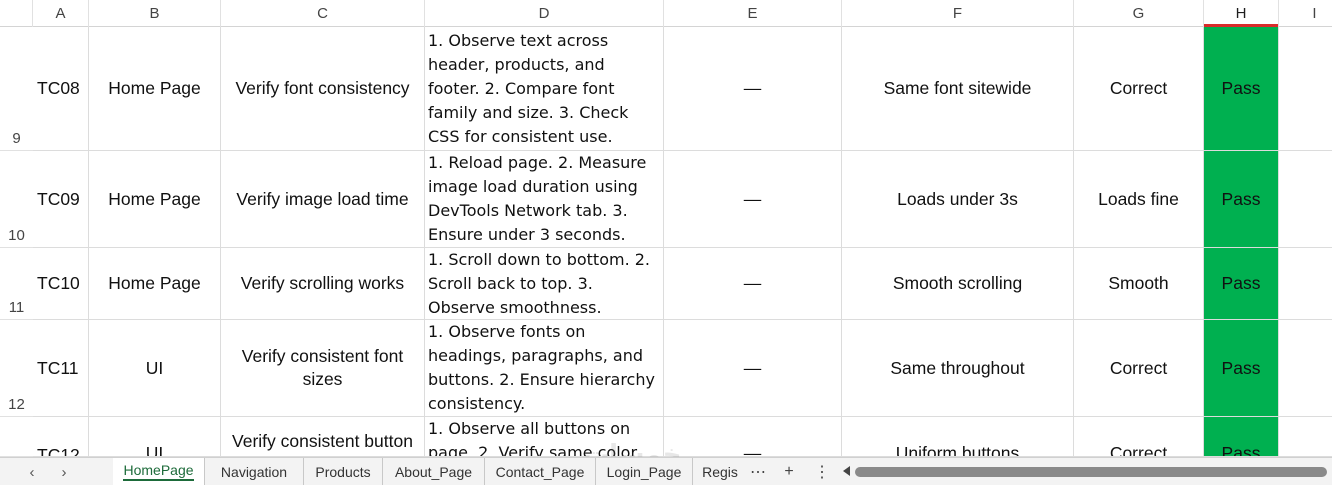  I want to click on next-sheet-icon: ›, so click(64, 472).